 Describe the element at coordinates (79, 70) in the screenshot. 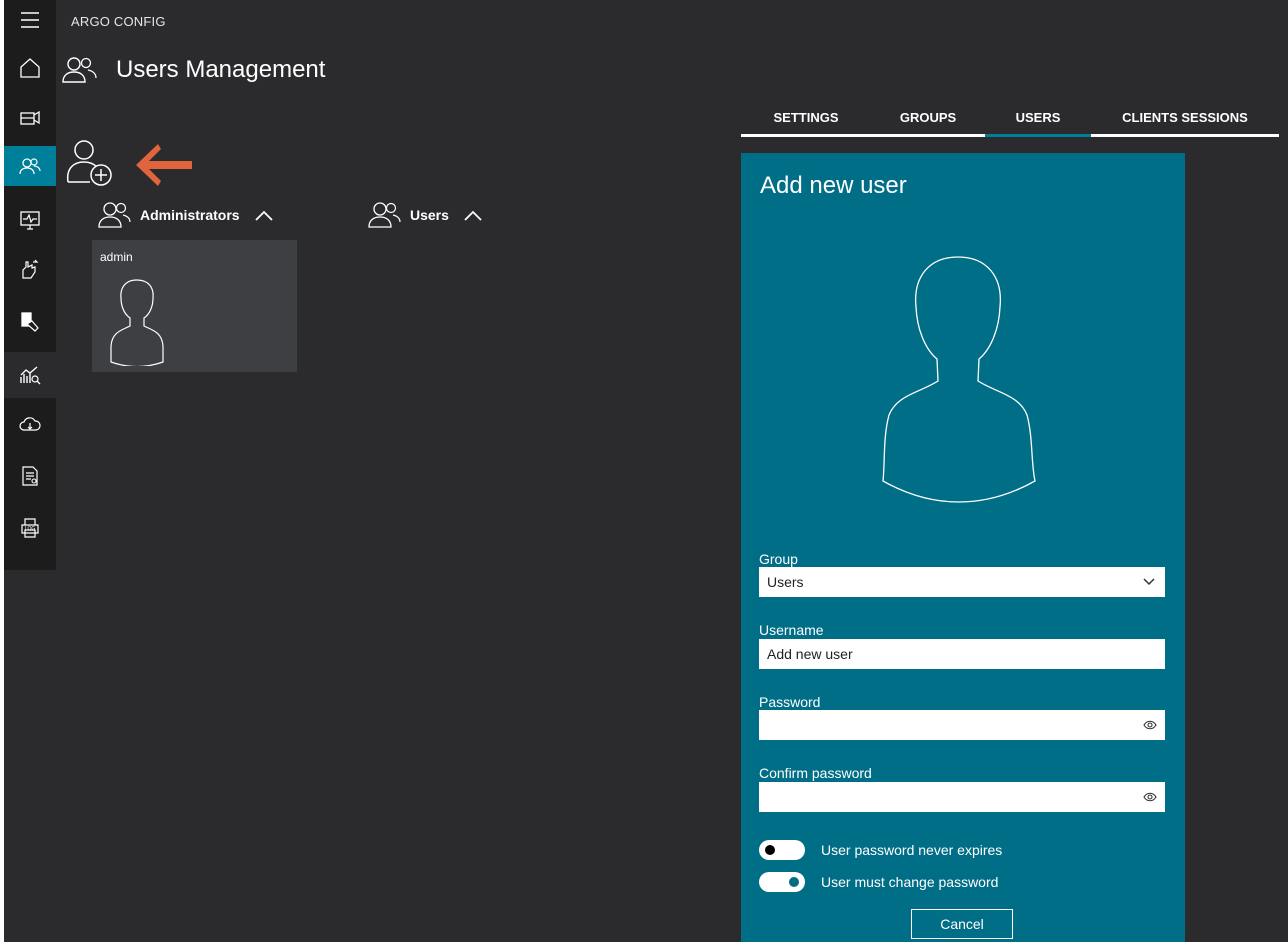

I see `users-management-icon` at that location.